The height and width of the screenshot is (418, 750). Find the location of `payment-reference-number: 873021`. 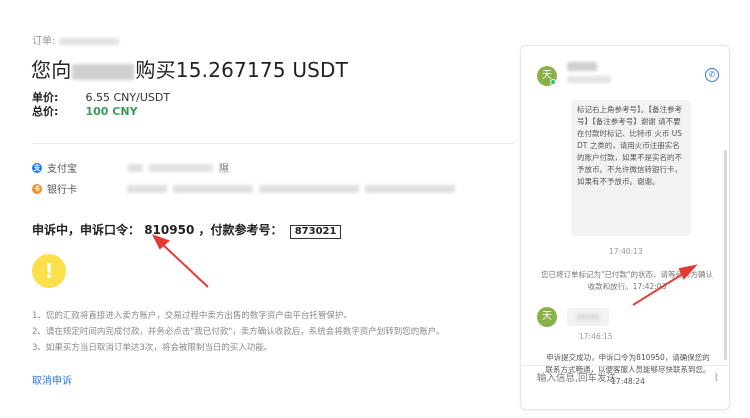

payment-reference-number: 873021 is located at coordinates (315, 232).